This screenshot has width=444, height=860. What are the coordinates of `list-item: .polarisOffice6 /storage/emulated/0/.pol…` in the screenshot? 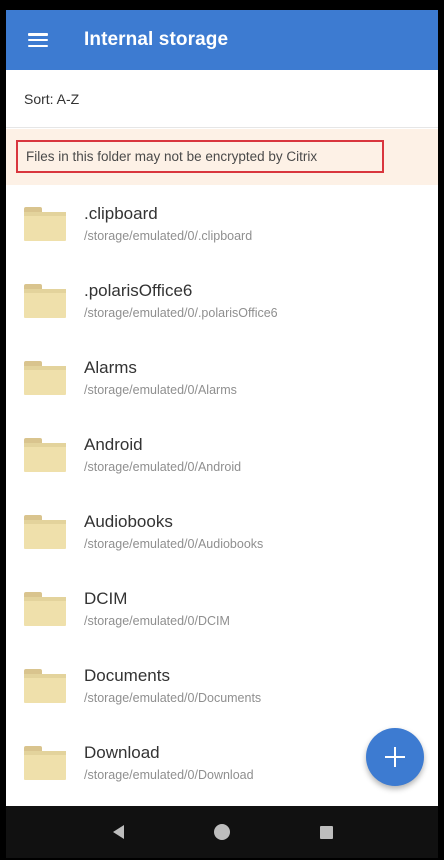 It's located at (222, 300).